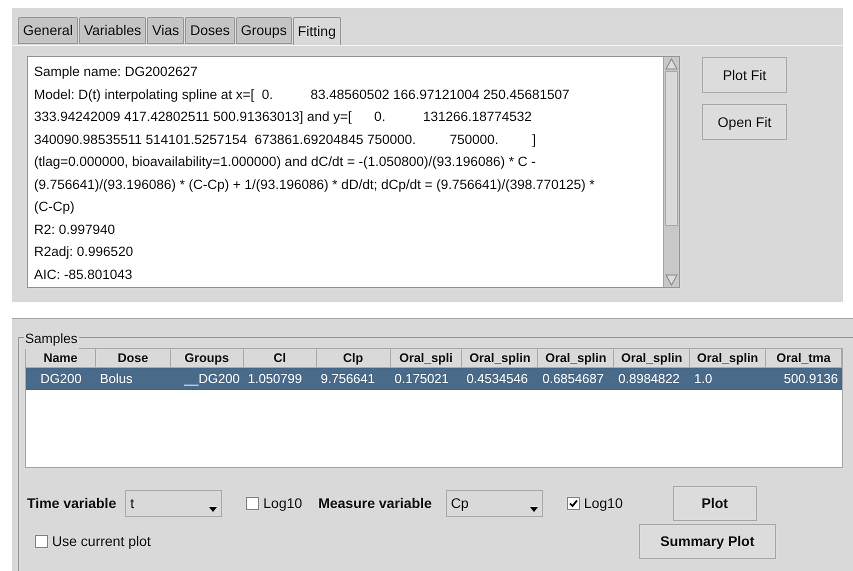 This screenshot has height=571, width=853. I want to click on table-cell-text: 0.8984822, so click(649, 379).